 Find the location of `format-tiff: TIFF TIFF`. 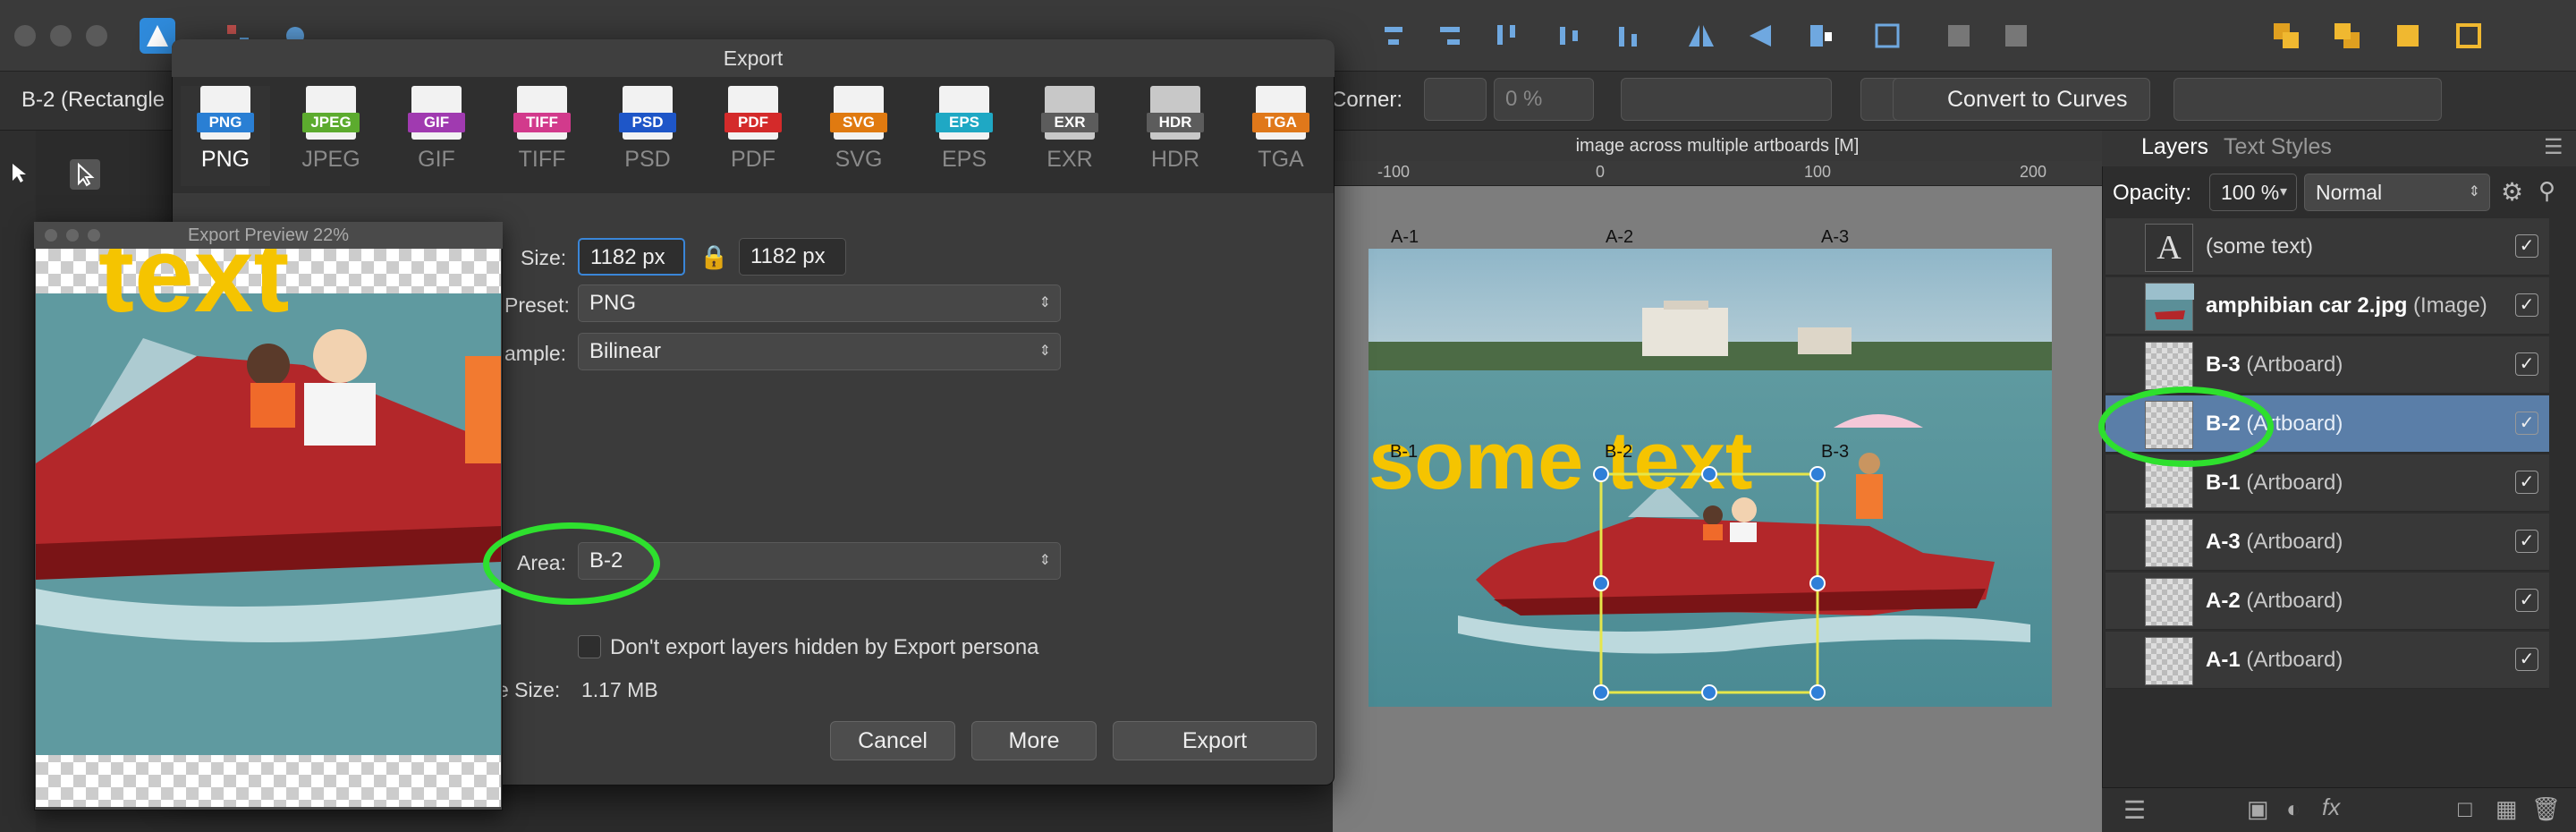

format-tiff: TIFF TIFF is located at coordinates (542, 136).